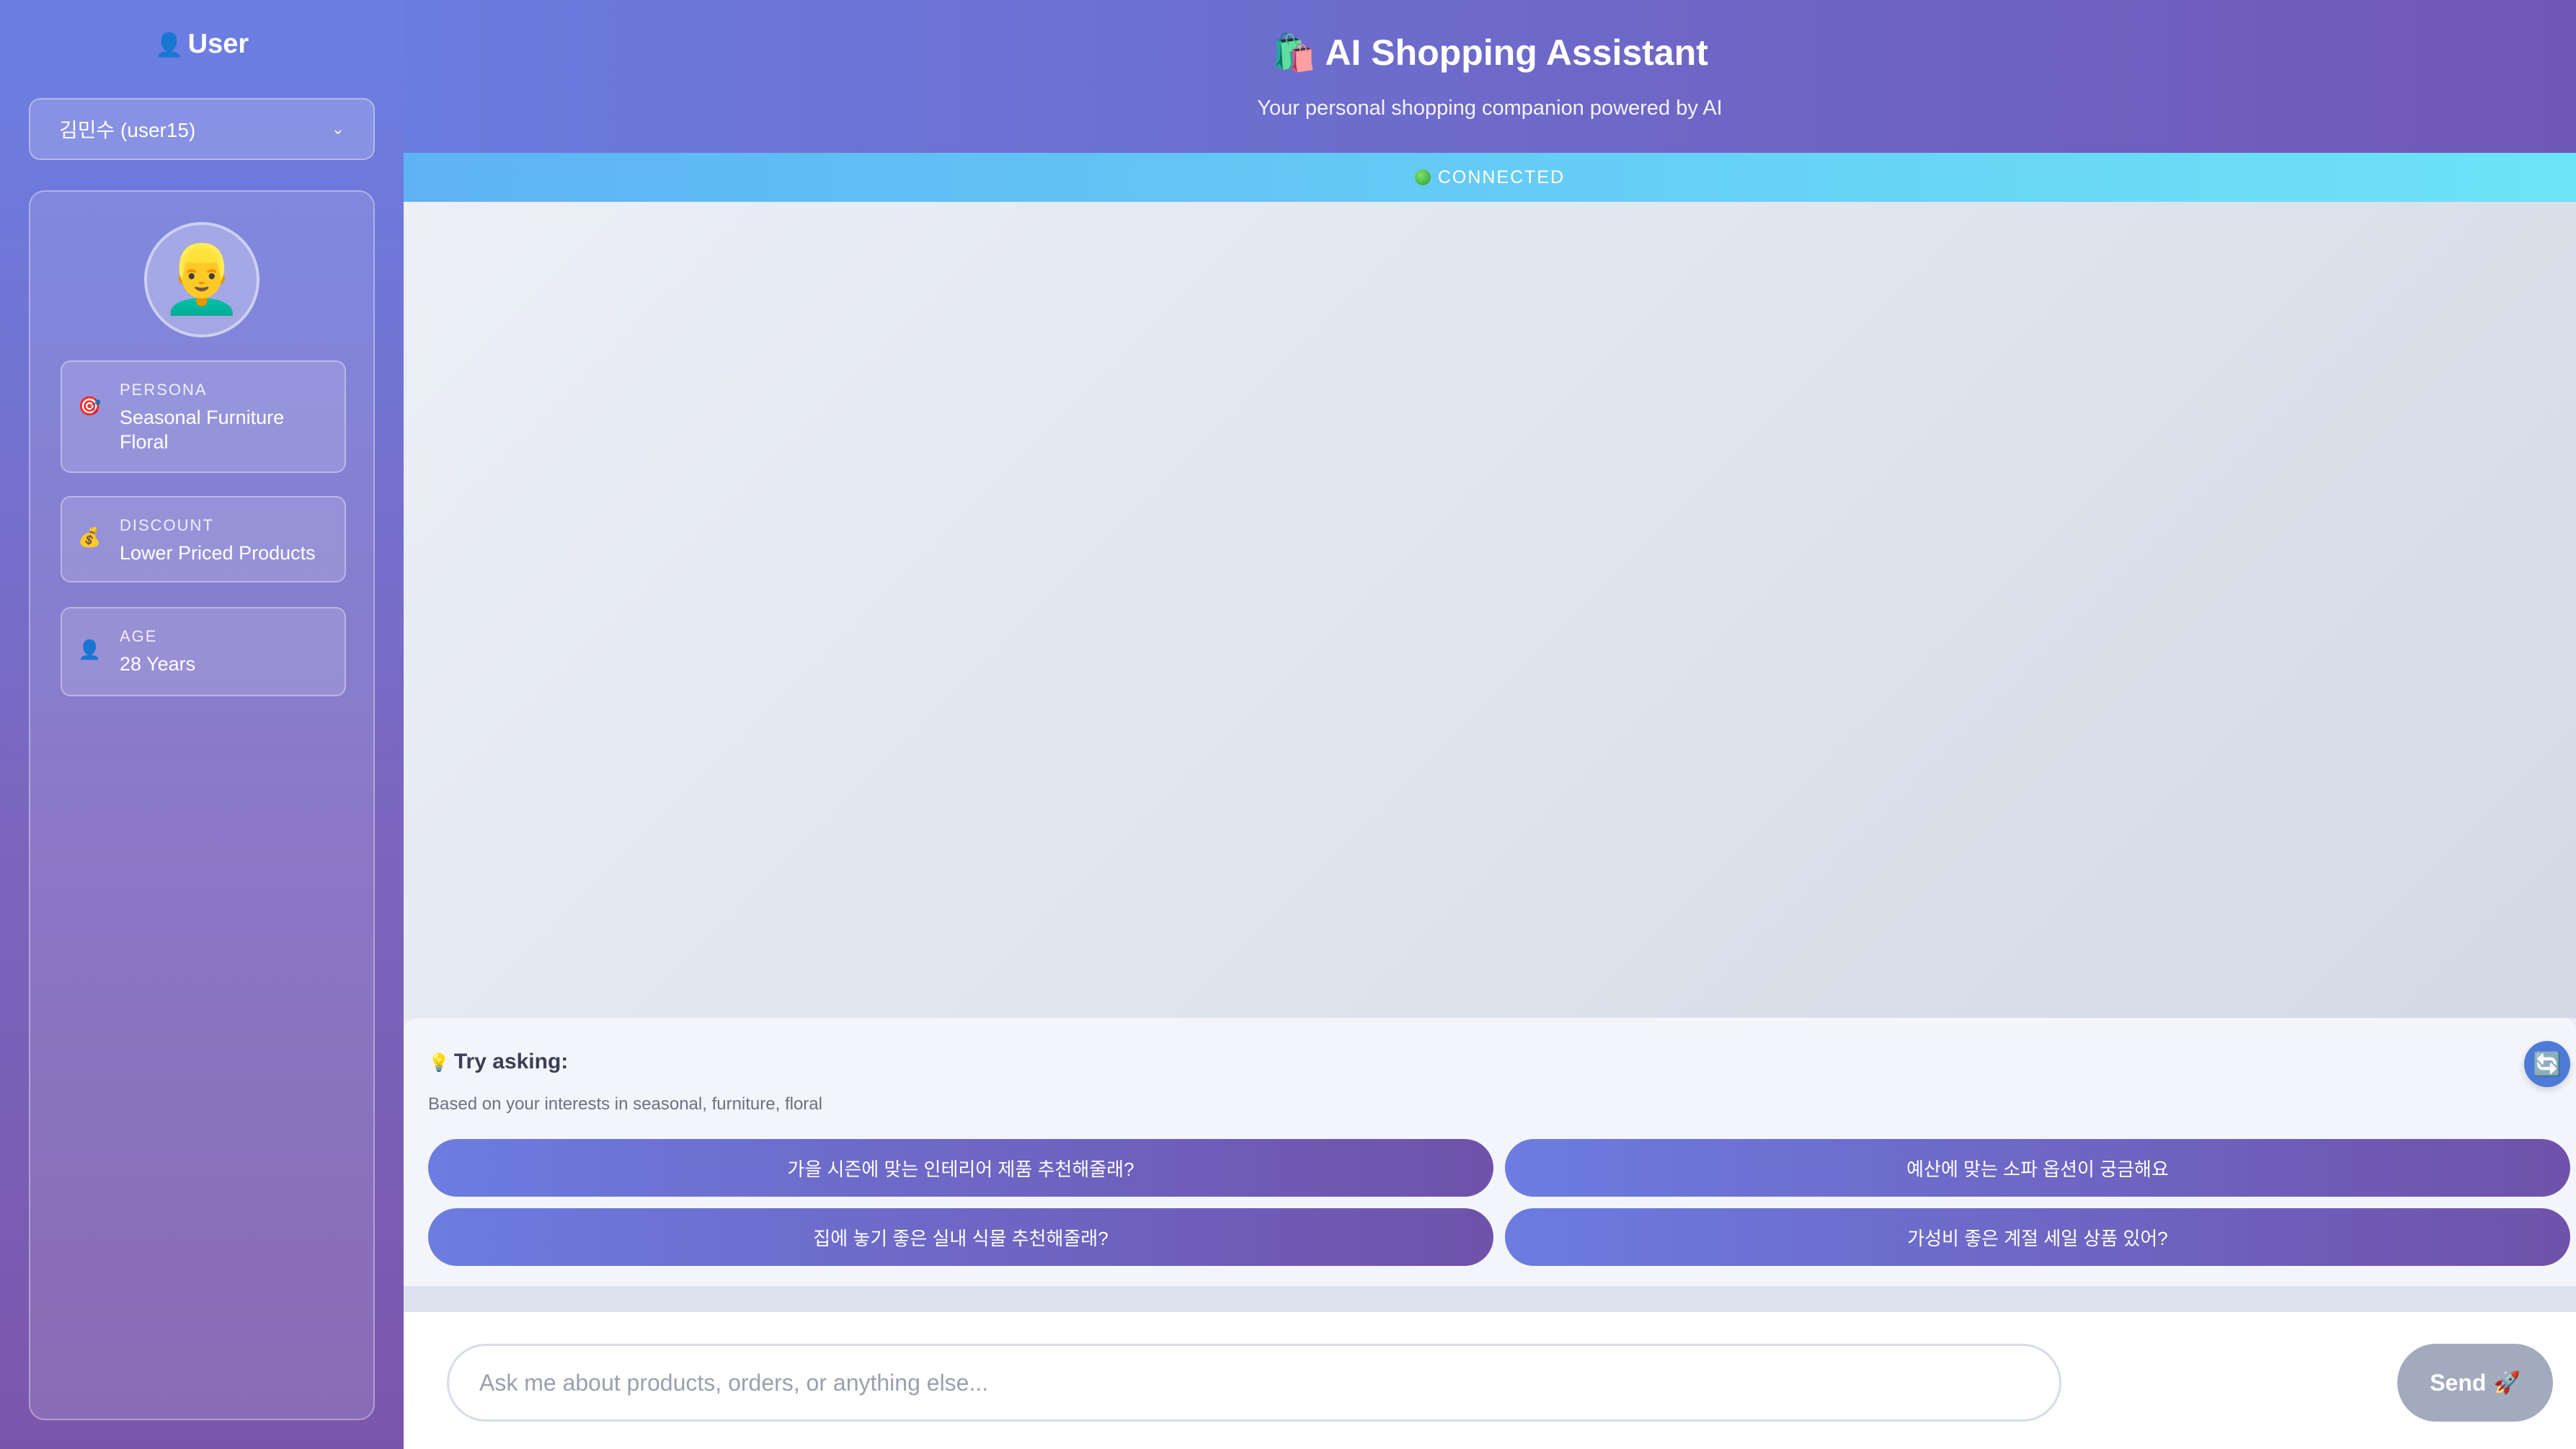 The height and width of the screenshot is (1449, 2576). I want to click on age-card: 👤 AGE 28 Years, so click(203, 651).